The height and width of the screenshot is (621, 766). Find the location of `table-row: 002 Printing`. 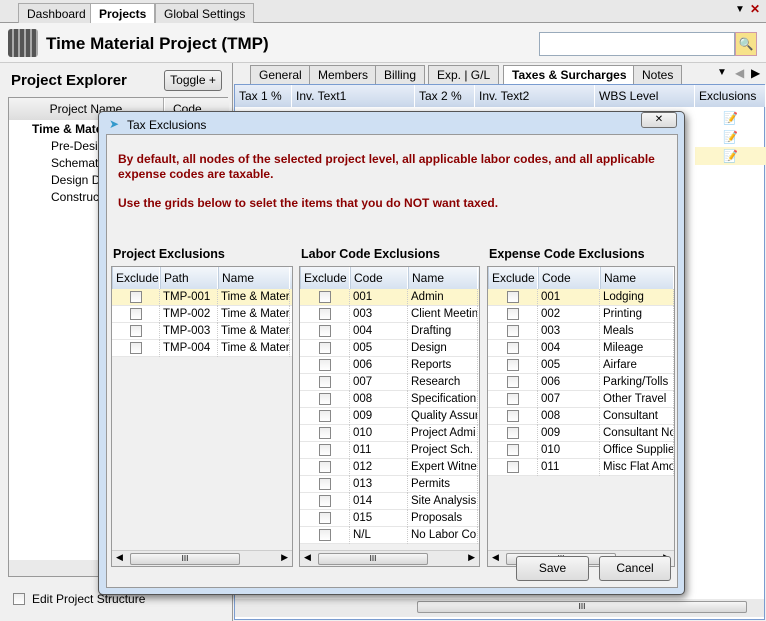

table-row: 002 Printing is located at coordinates (581, 314).